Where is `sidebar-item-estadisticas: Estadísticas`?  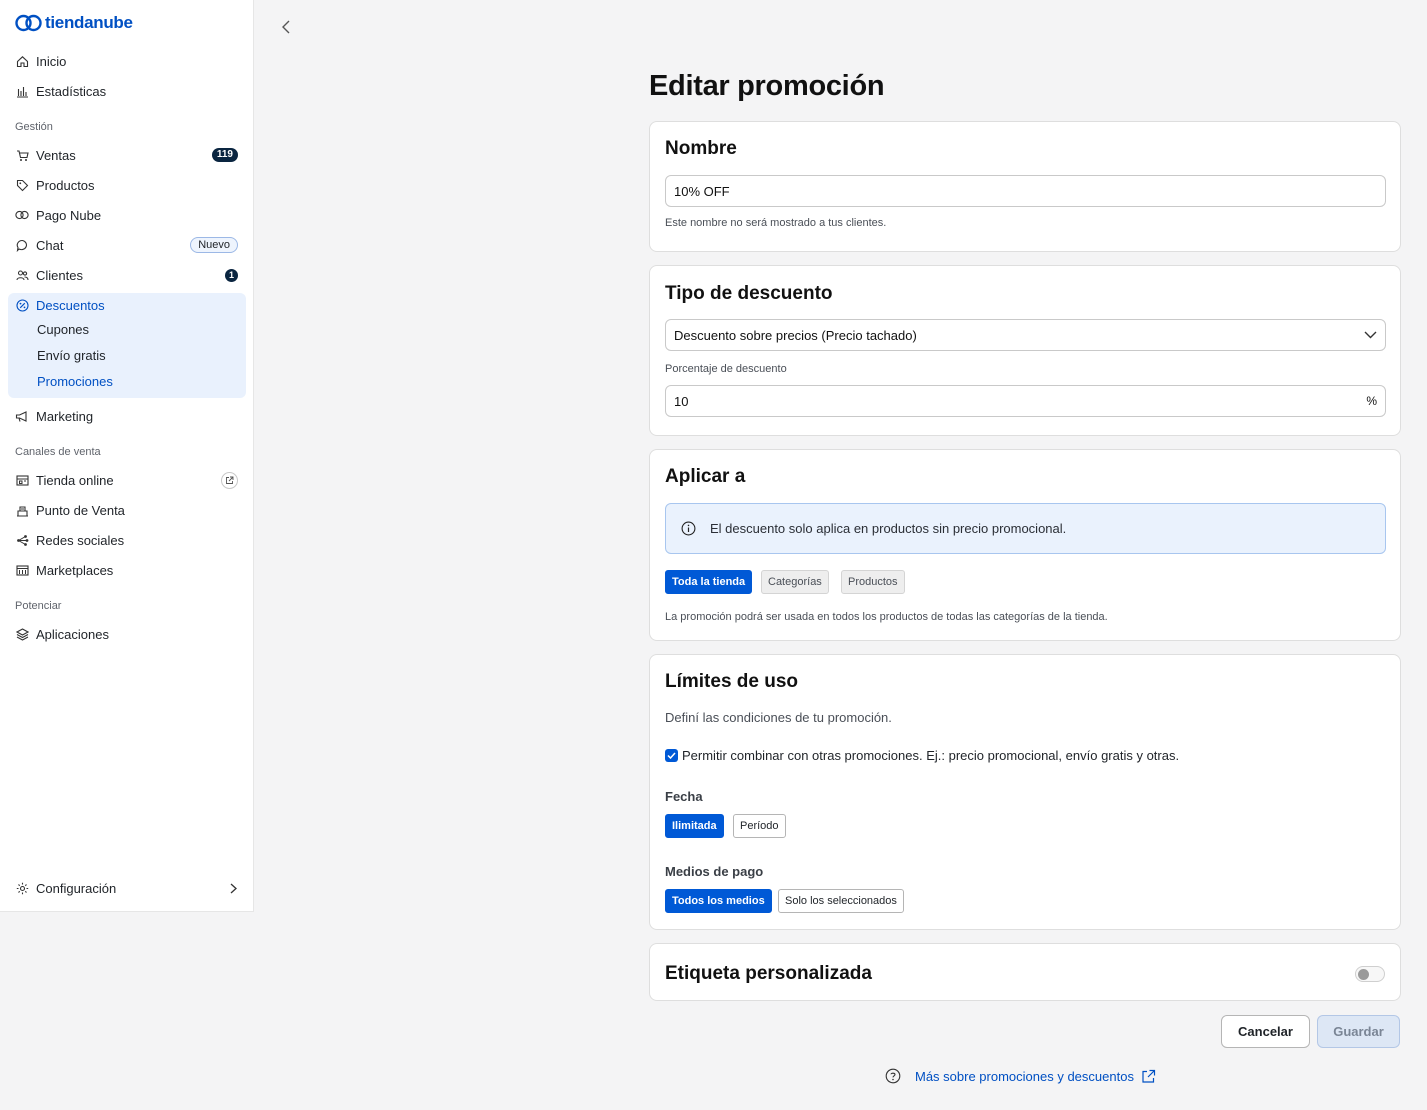 sidebar-item-estadisticas: Estadísticas is located at coordinates (127, 91).